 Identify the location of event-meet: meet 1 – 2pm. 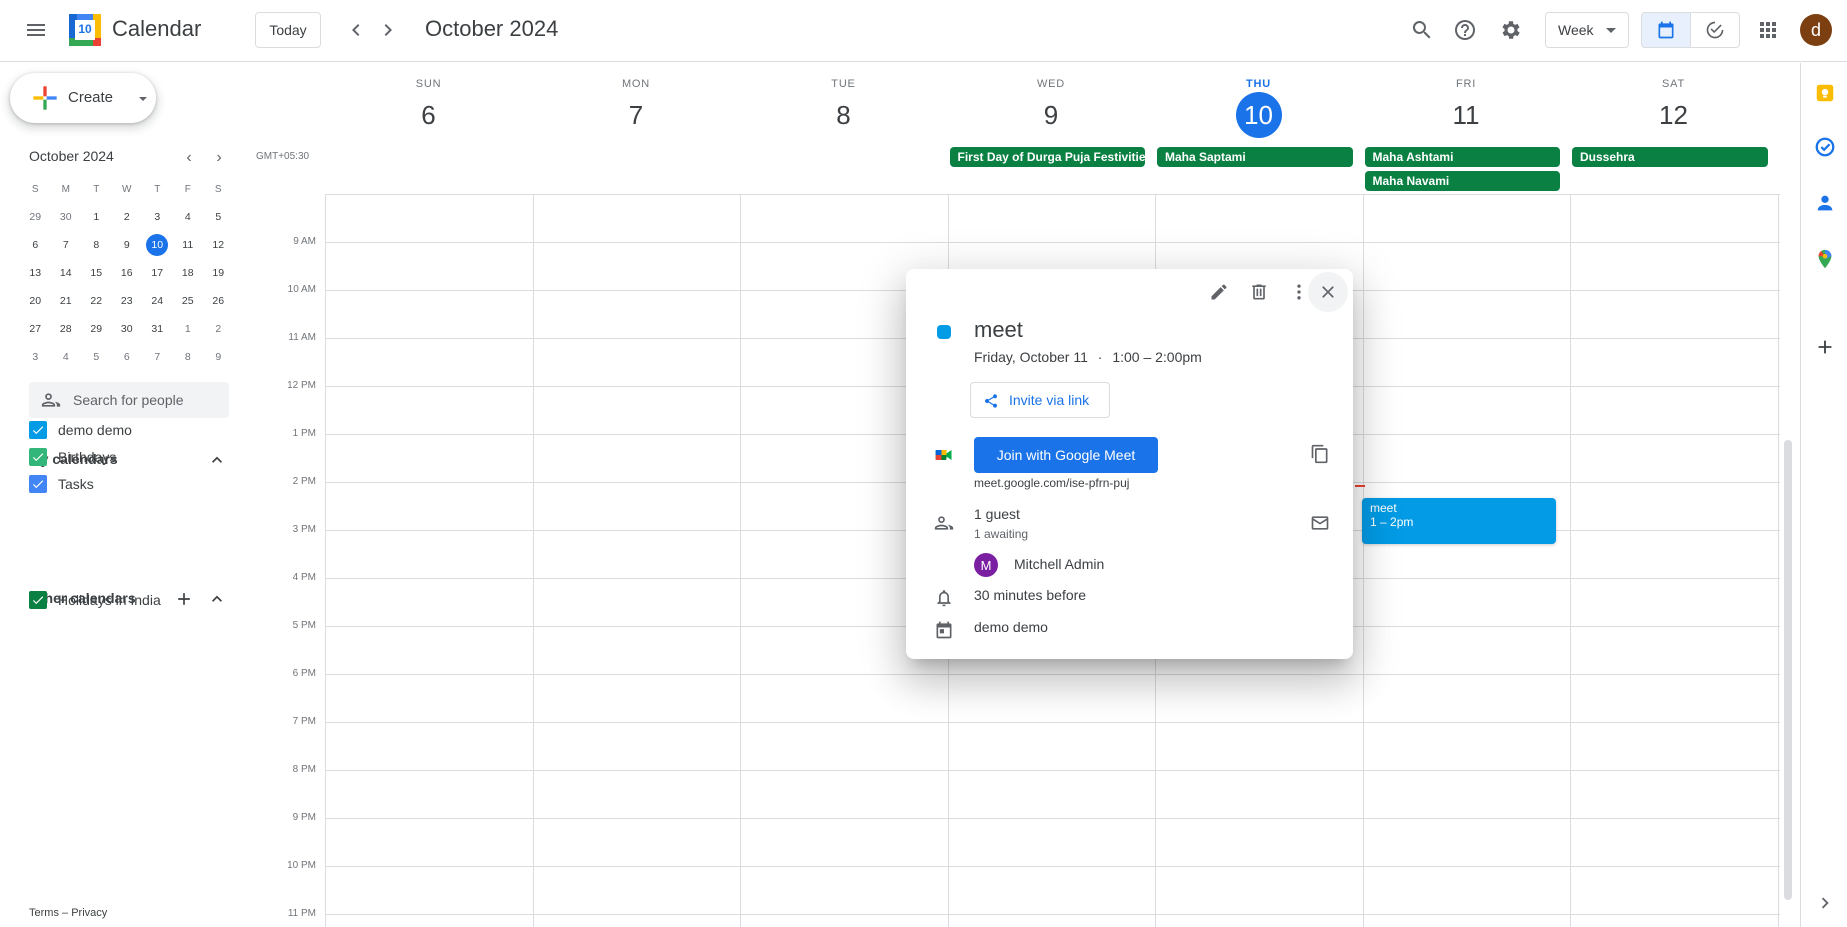
(1459, 521).